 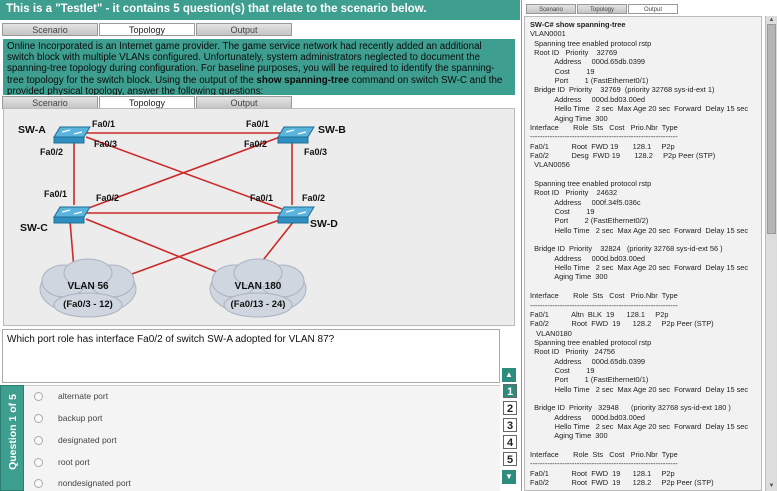 I want to click on tab-output: Output, so click(x=244, y=29).